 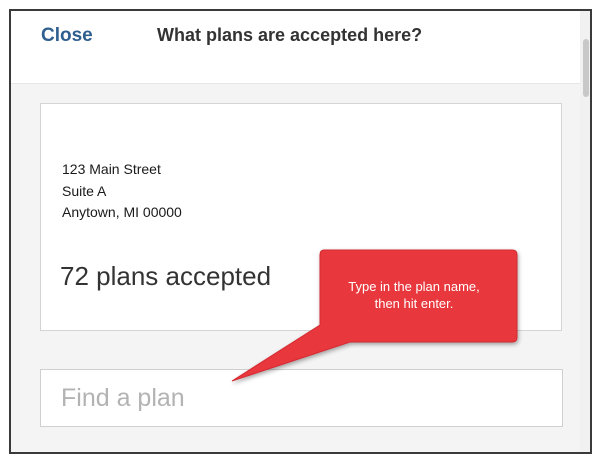 I want to click on find-plan-input, so click(x=301, y=398).